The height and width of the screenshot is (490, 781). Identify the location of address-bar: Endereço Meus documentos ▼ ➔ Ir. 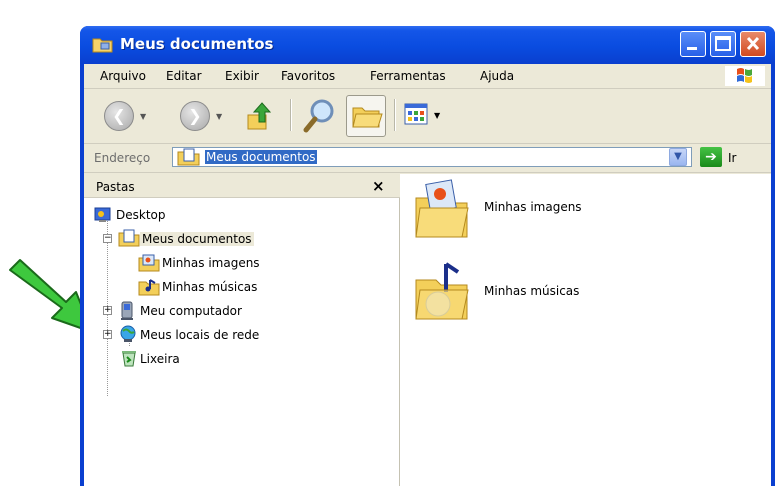
(427, 158).